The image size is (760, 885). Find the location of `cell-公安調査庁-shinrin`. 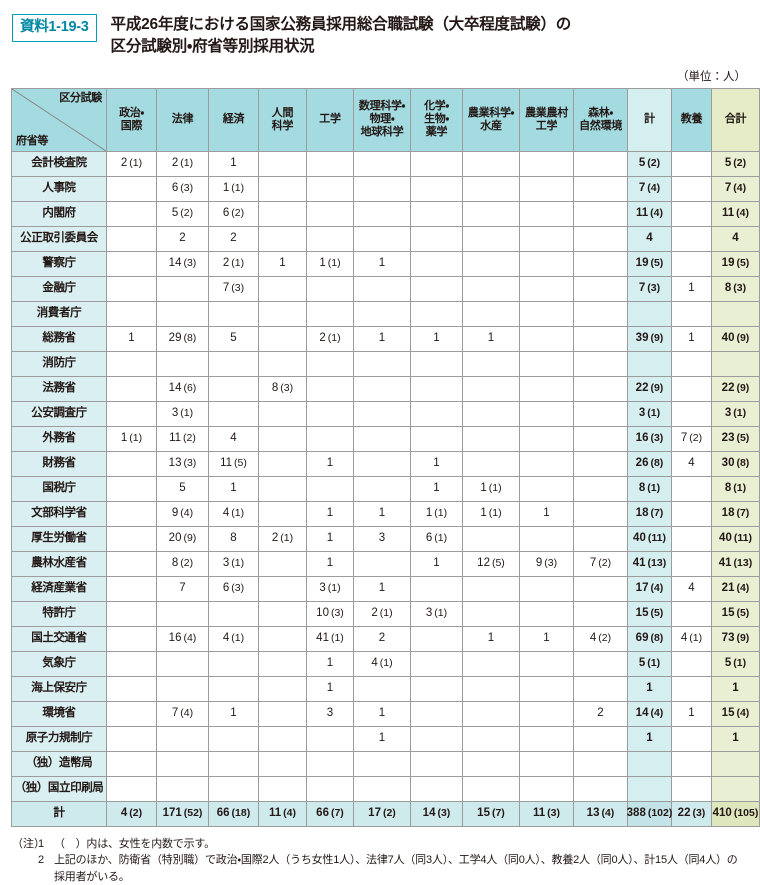

cell-公安調査庁-shinrin is located at coordinates (600, 413).